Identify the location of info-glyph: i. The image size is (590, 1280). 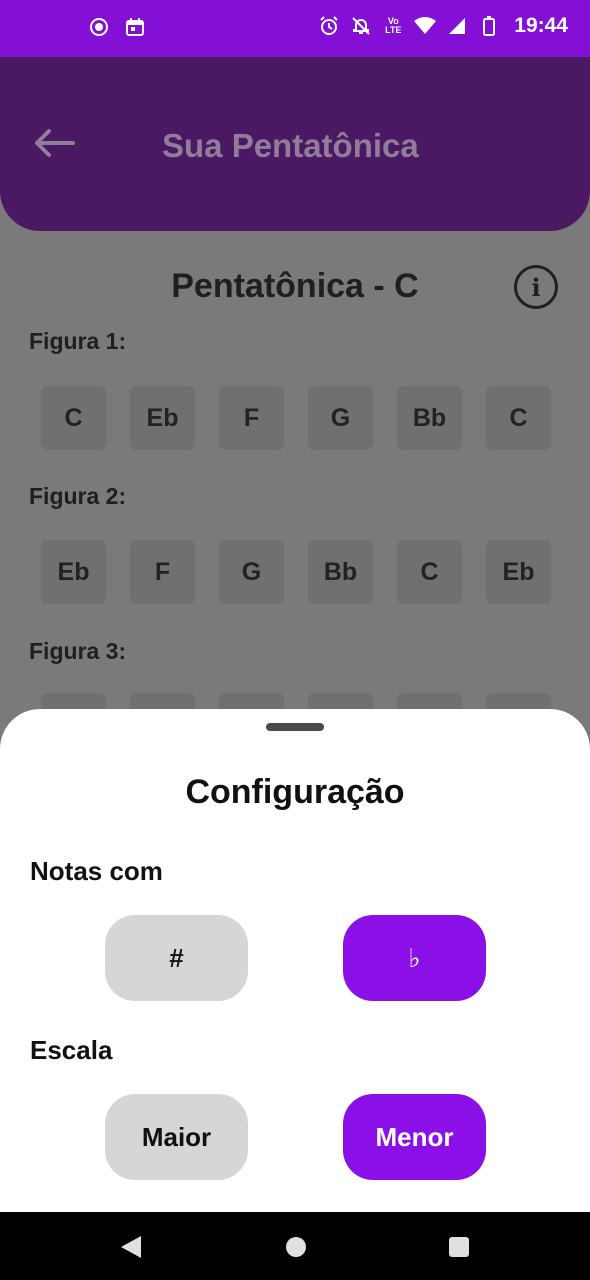
(536, 287).